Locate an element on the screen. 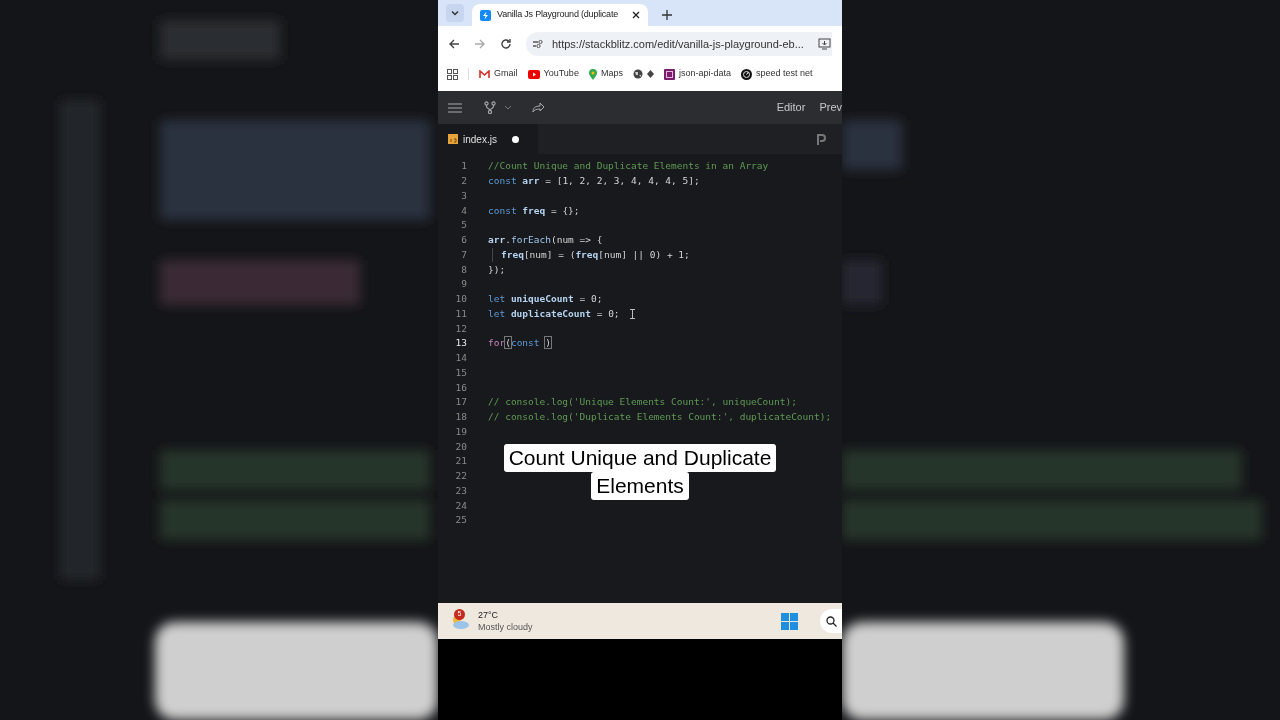 The width and height of the screenshot is (1280, 720). line-number: 21 is located at coordinates (460, 461).